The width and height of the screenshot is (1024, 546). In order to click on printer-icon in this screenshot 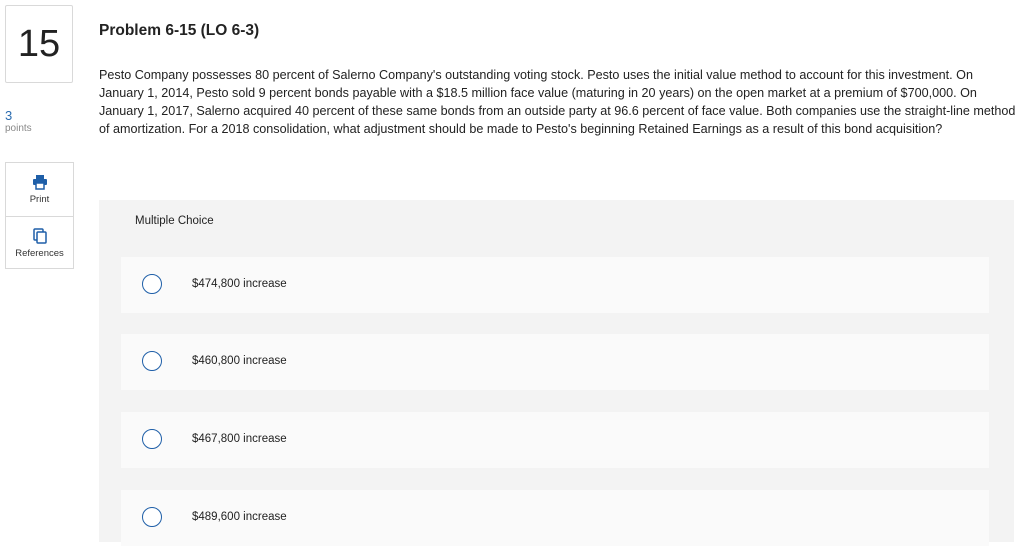, I will do `click(39, 182)`.